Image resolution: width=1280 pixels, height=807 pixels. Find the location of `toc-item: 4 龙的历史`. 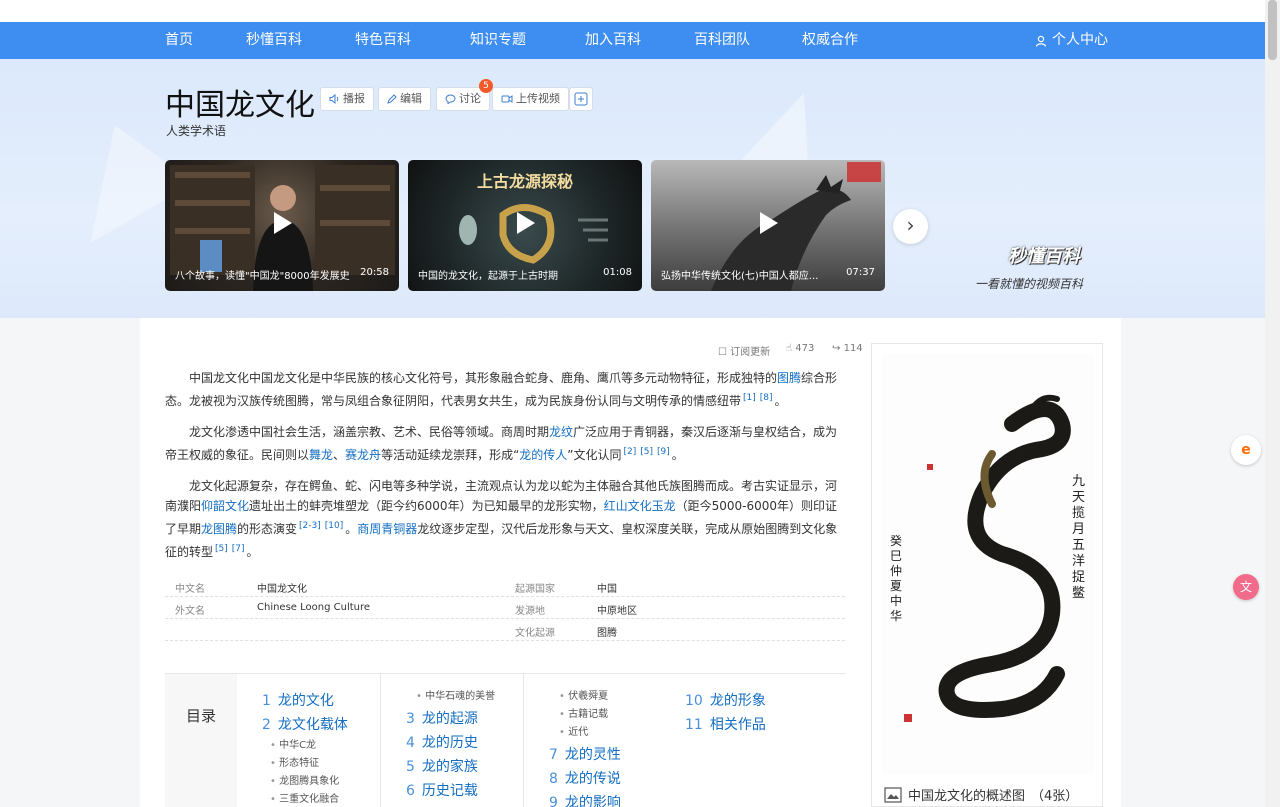

toc-item: 4 龙的历史 is located at coordinates (442, 742).